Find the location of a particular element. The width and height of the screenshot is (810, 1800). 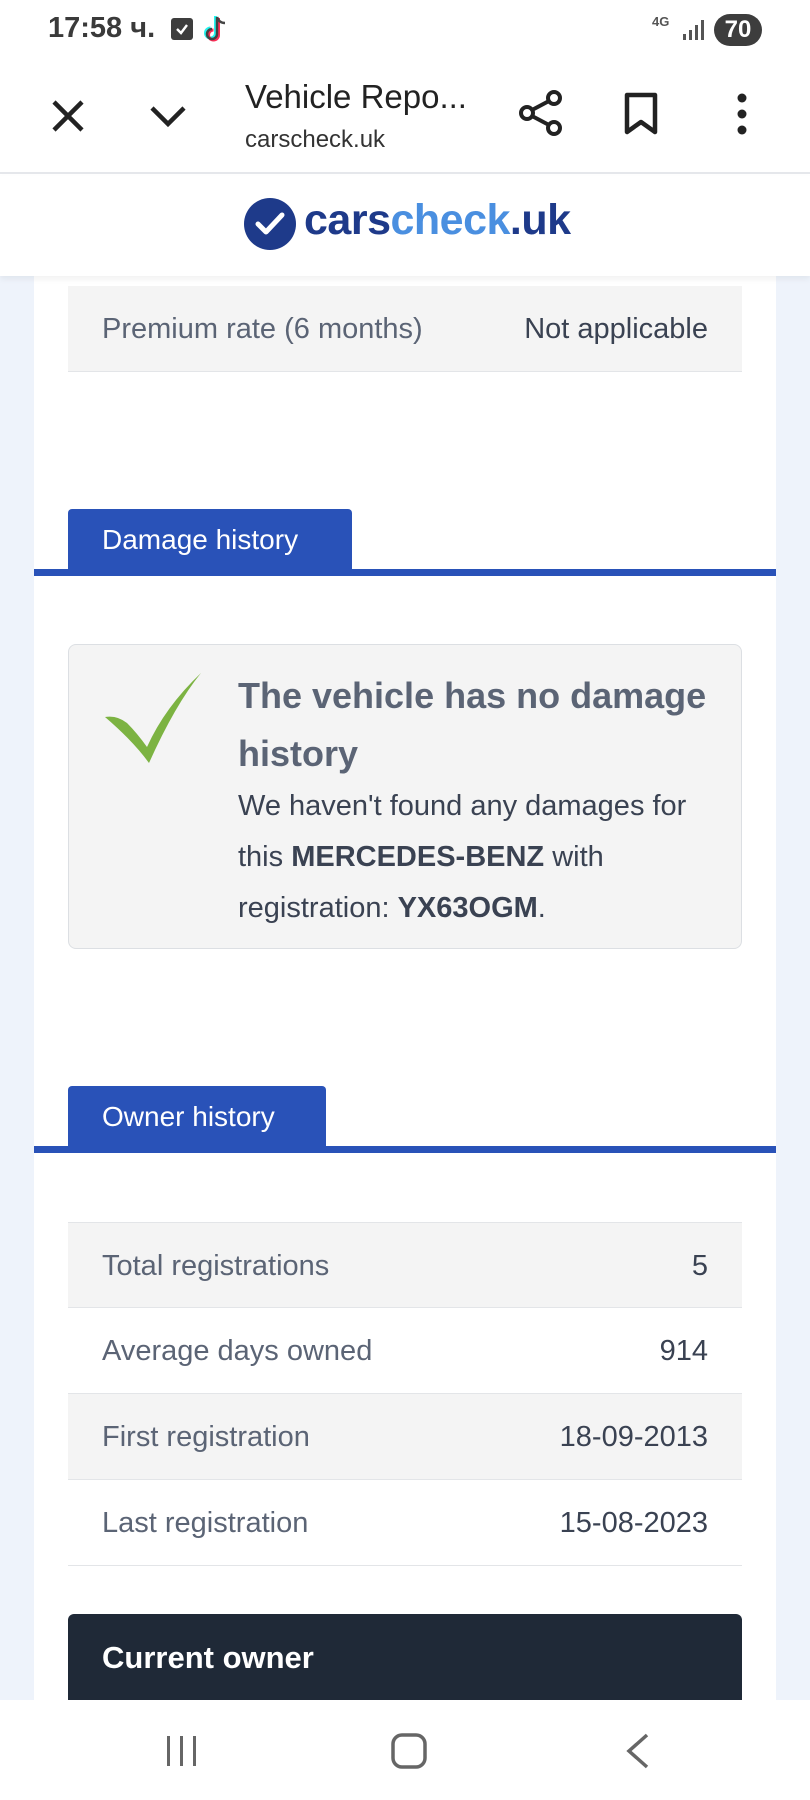

close-icon is located at coordinates (68, 118).